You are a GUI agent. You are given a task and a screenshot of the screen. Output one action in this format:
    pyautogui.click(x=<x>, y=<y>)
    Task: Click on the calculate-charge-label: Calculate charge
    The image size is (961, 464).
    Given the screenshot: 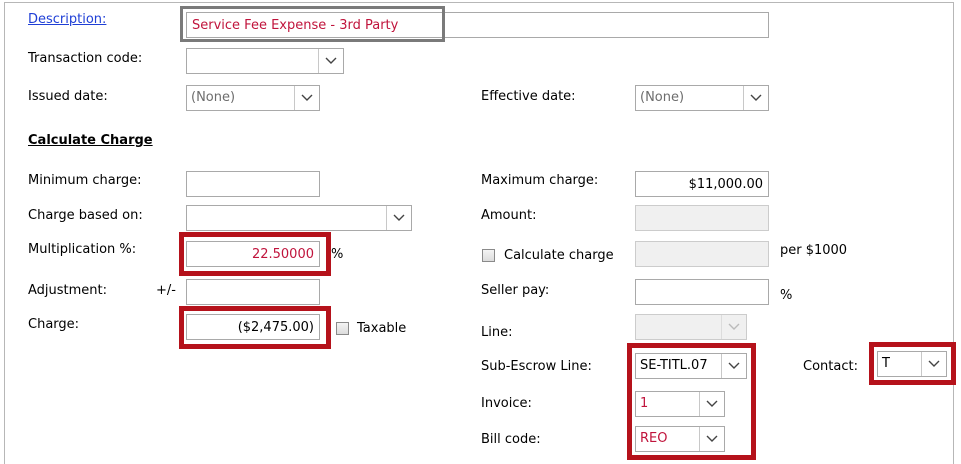 What is the action you would take?
    pyautogui.click(x=559, y=255)
    